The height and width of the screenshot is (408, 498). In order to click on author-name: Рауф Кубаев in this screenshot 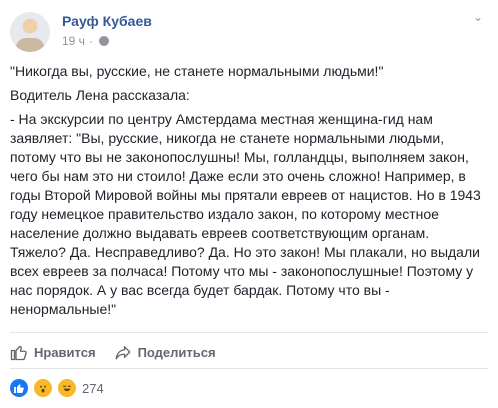, I will do `click(107, 21)`.